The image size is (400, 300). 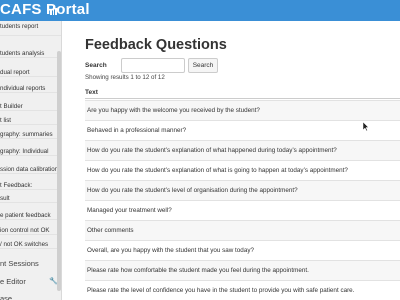 What do you see at coordinates (30, 29) in the screenshot?
I see `sidebar-item-students-report: tudents report` at bounding box center [30, 29].